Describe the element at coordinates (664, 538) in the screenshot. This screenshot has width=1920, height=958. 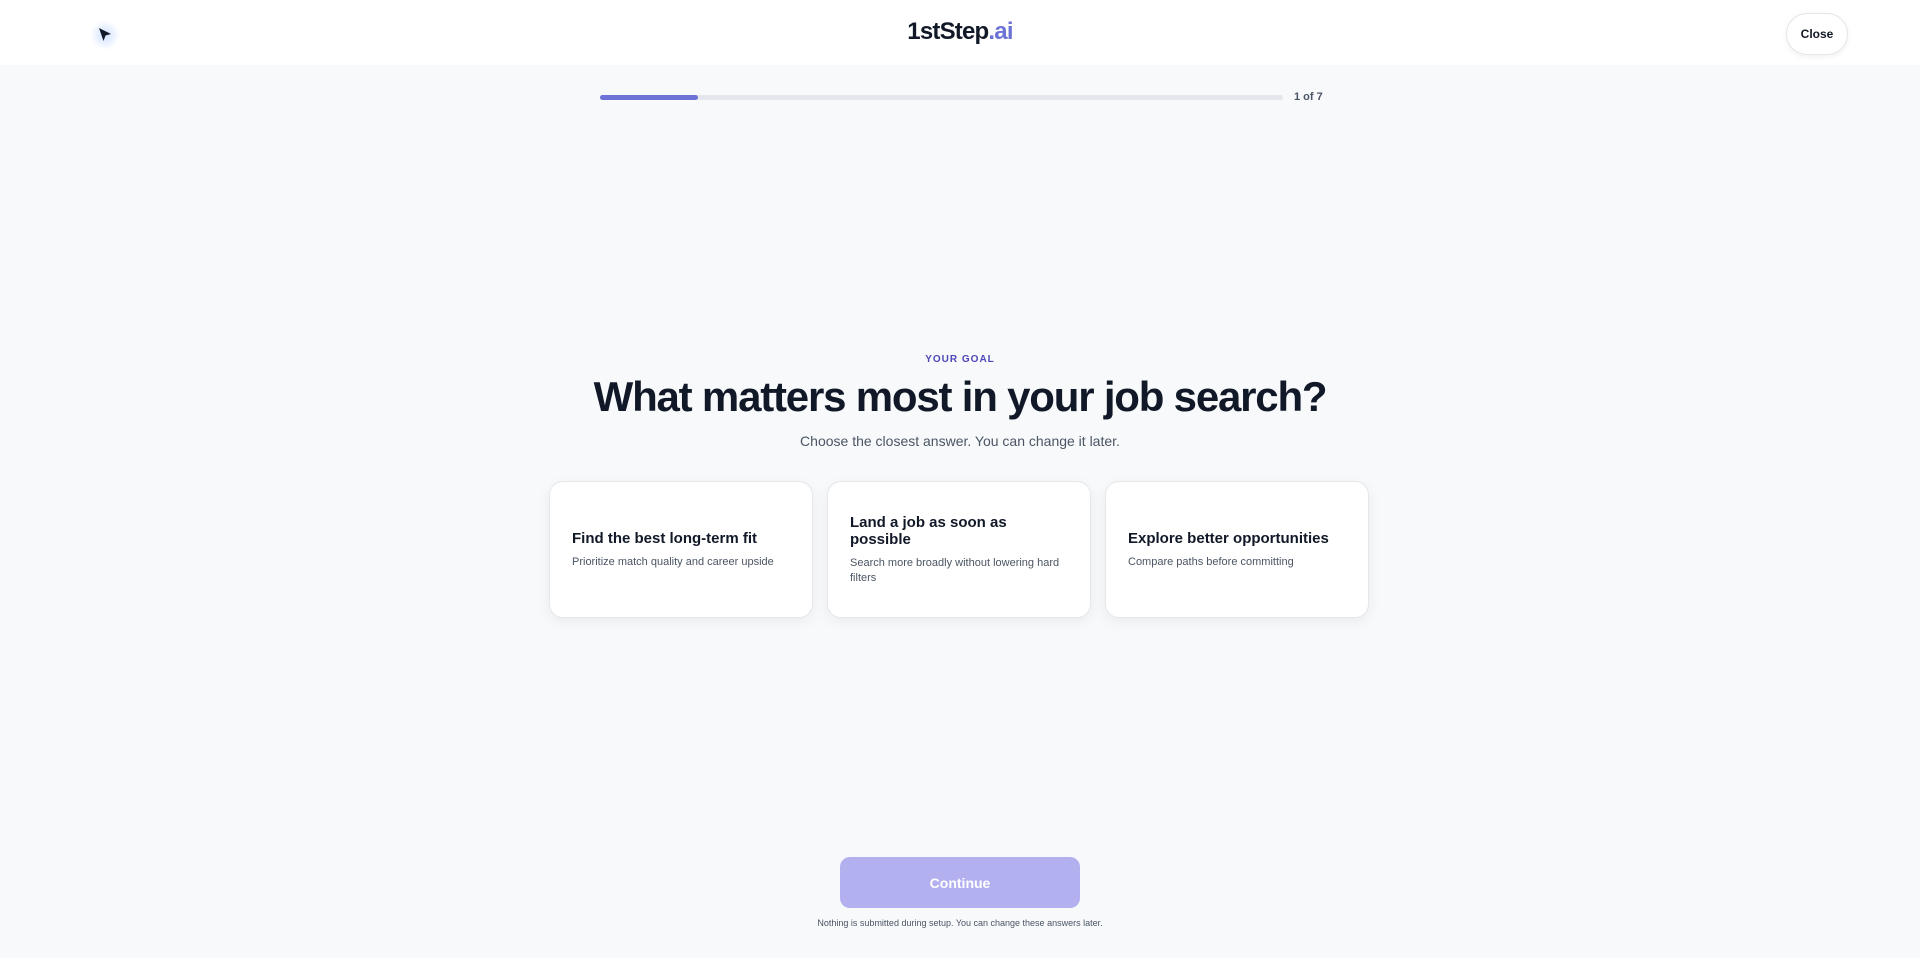
I see `option-title: Find the best long-term fit` at that location.